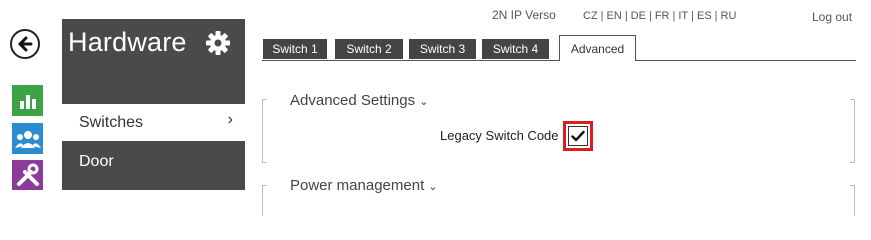 This screenshot has height=240, width=871. I want to click on language-selector: CZ | EN | DE | FR | IT | ES | RU, so click(659, 16).